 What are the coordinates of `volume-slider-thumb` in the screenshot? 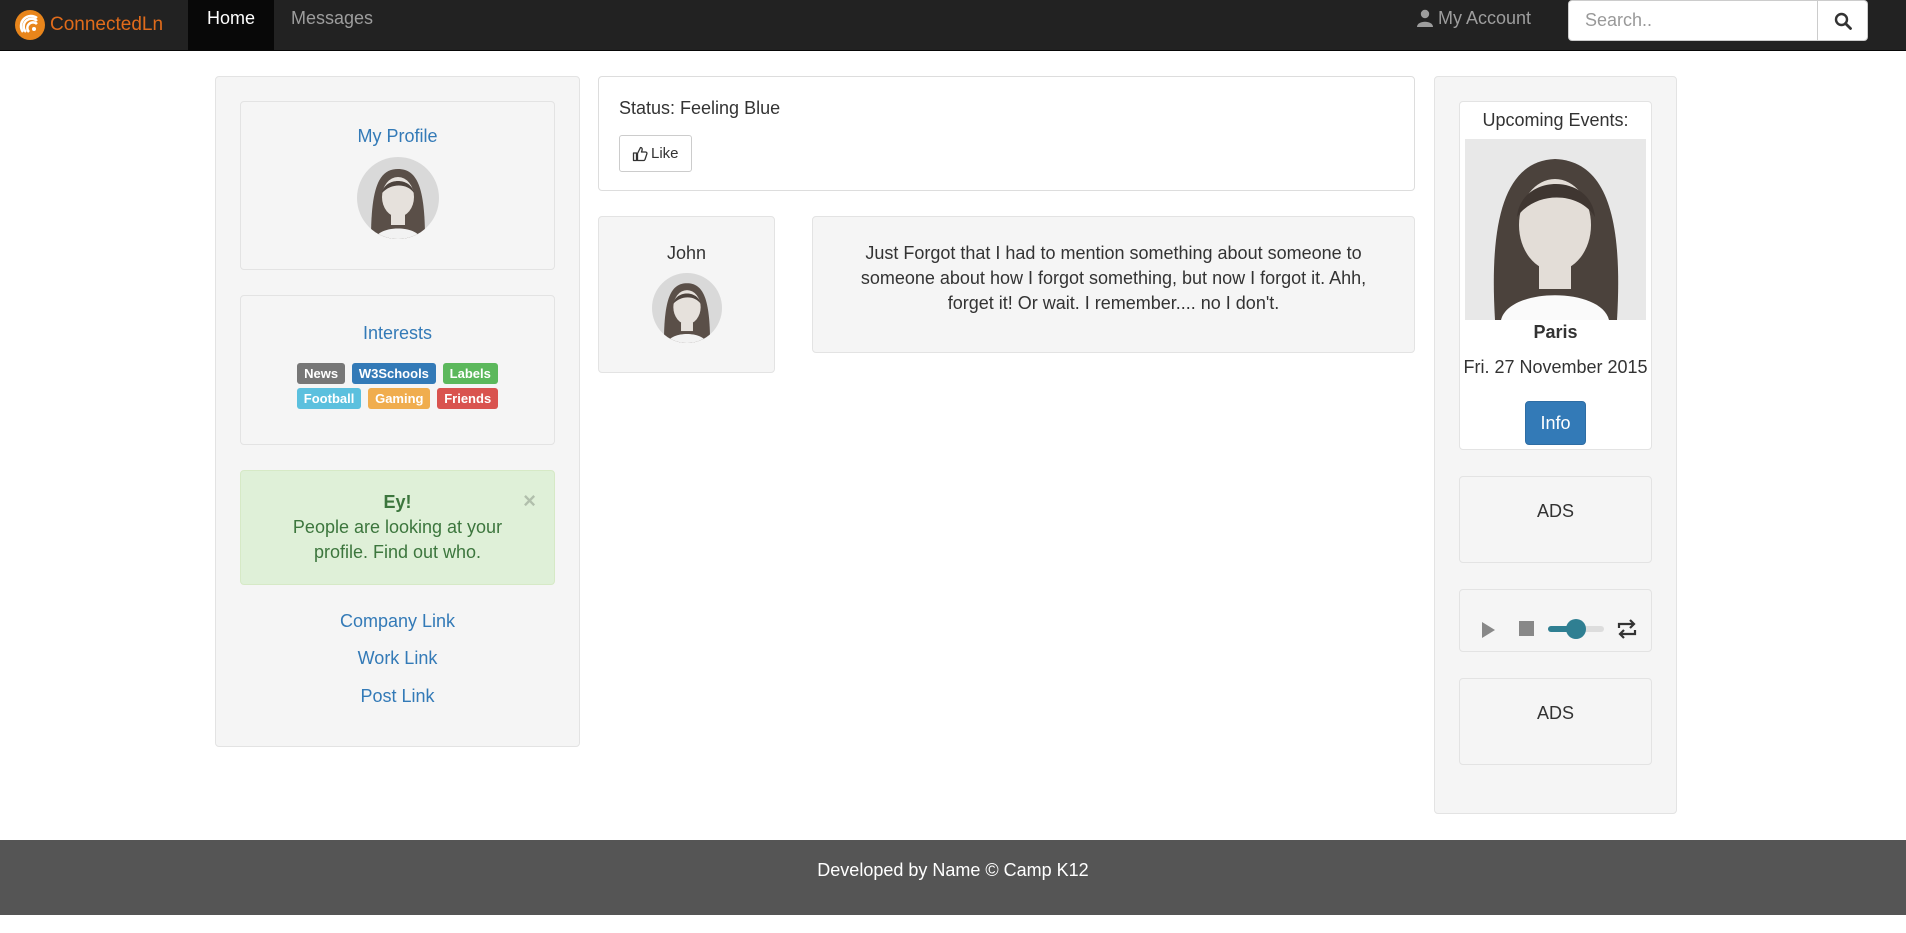 It's located at (1576, 629).